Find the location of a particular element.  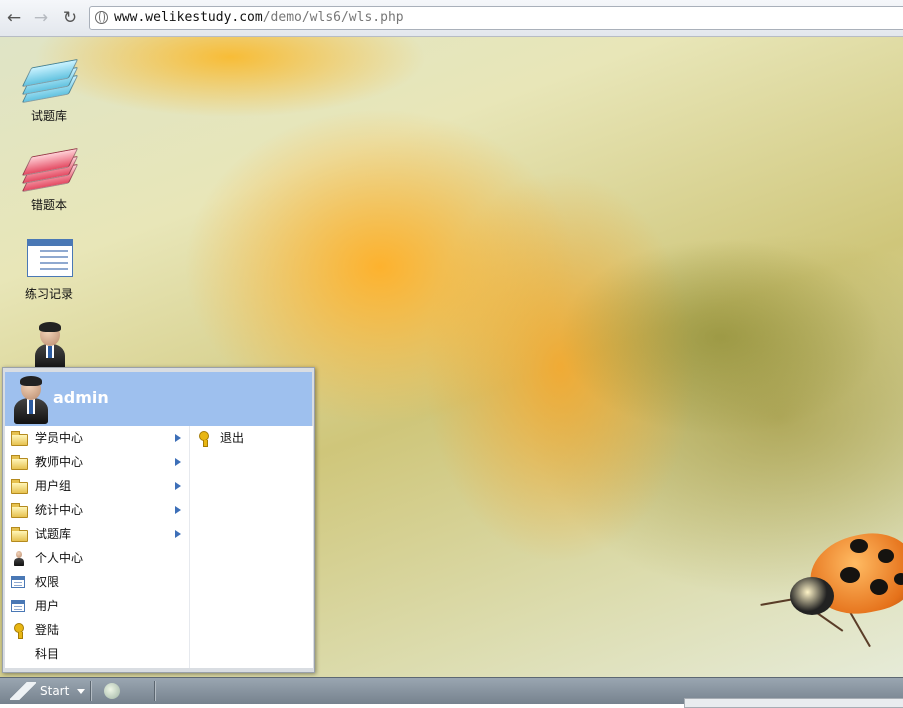

desktop-icon-practice-record: 练习记录 is located at coordinates (49, 268).